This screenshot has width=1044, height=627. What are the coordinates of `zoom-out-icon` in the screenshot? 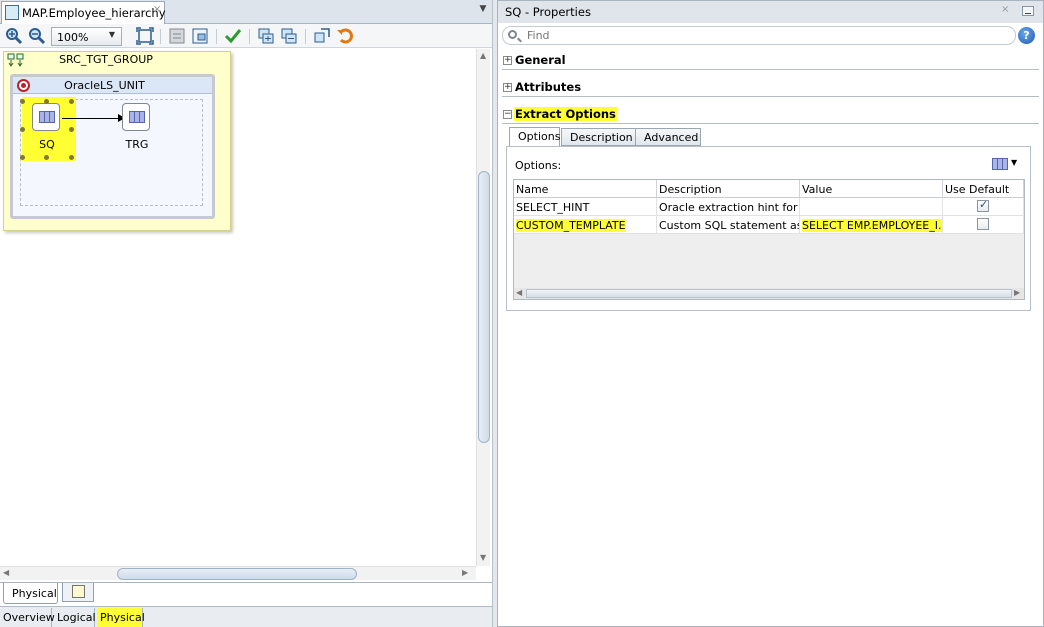 It's located at (37, 36).